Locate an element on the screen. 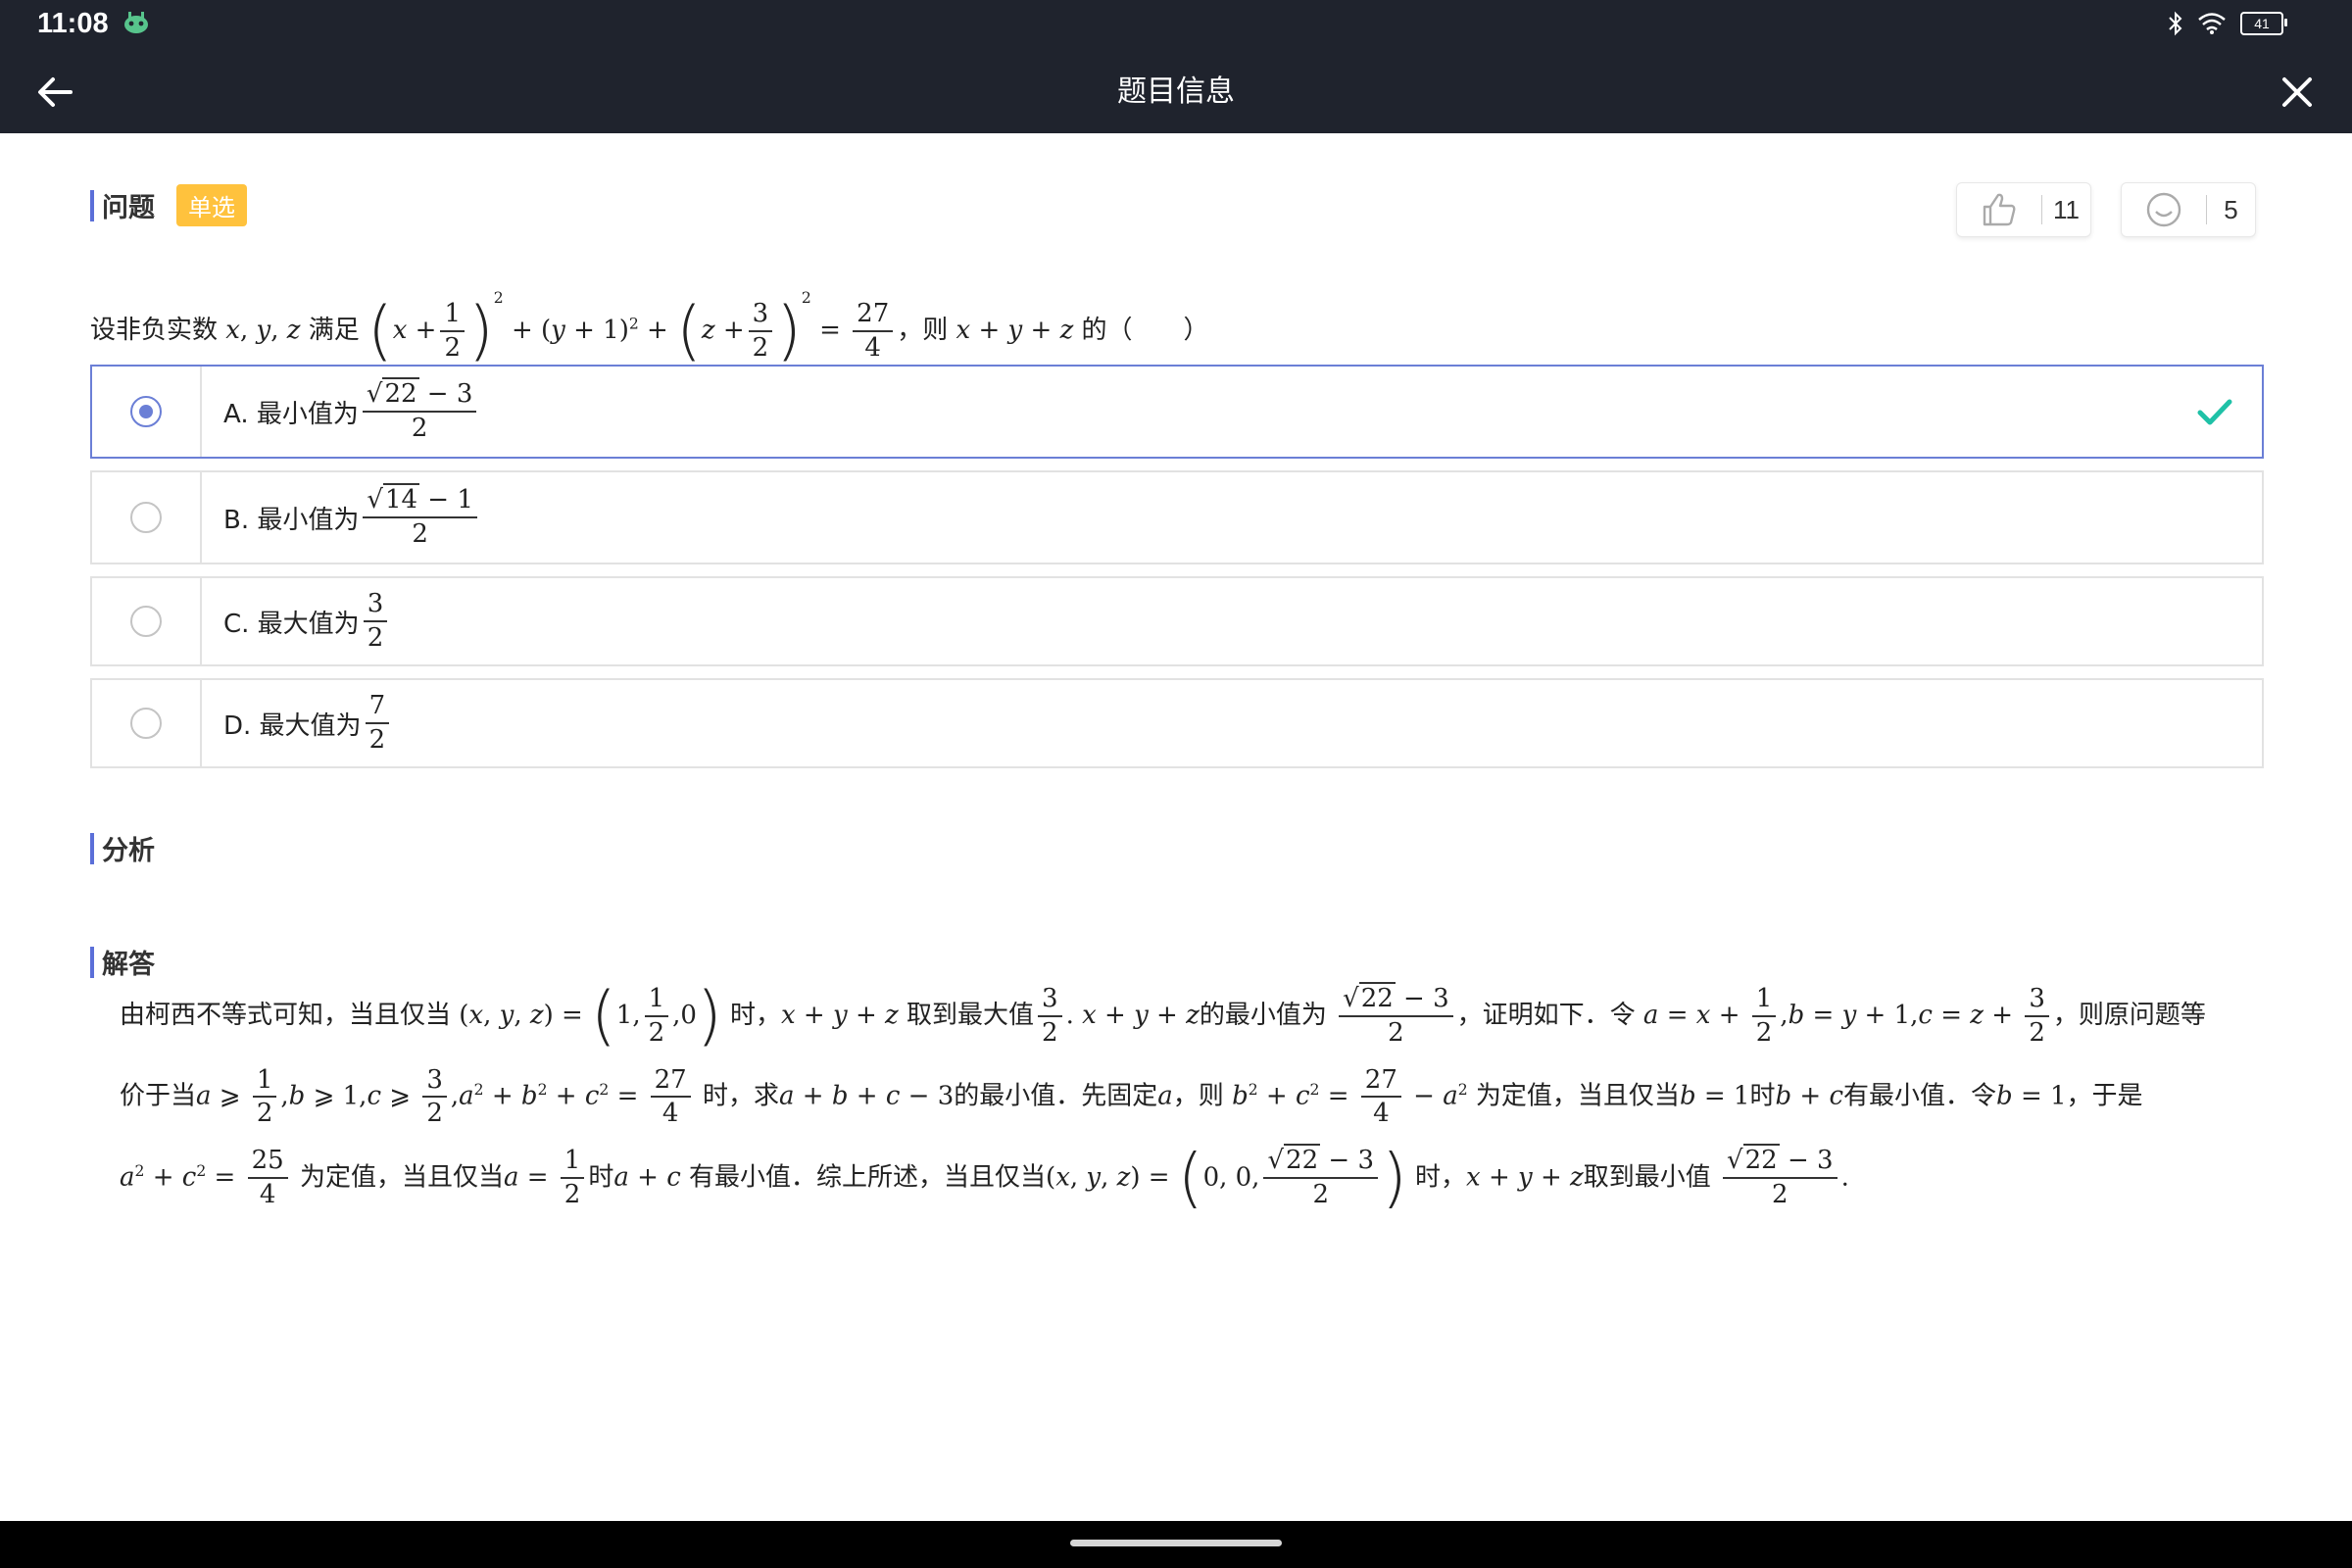 This screenshot has width=2352, height=1568. section-title-question: 问题 is located at coordinates (128, 208).